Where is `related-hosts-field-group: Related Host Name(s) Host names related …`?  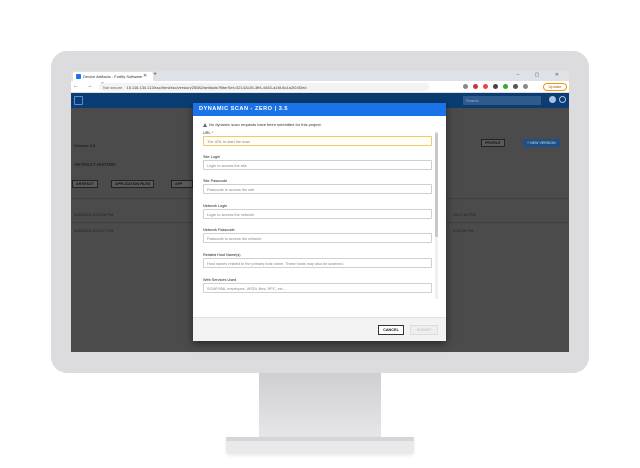
related-hosts-field-group: Related Host Name(s) Host names related … is located at coordinates (317, 260).